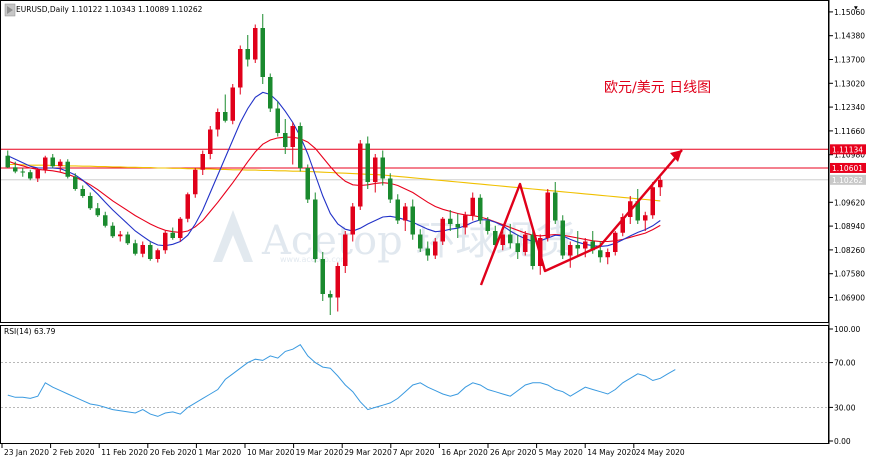 This screenshot has height=460, width=870. What do you see at coordinates (320, 452) in the screenshot?
I see `x-tick-label: 19 Mar 2020` at bounding box center [320, 452].